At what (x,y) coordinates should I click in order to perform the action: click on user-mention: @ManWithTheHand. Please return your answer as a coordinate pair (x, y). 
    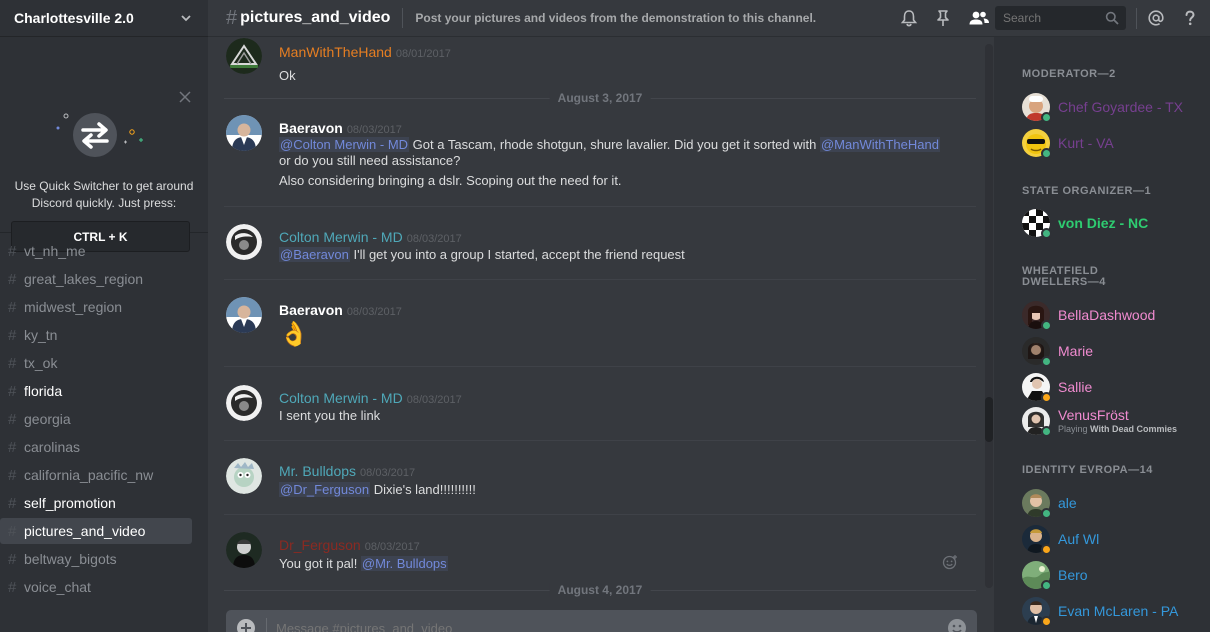
    Looking at the image, I should click on (879, 144).